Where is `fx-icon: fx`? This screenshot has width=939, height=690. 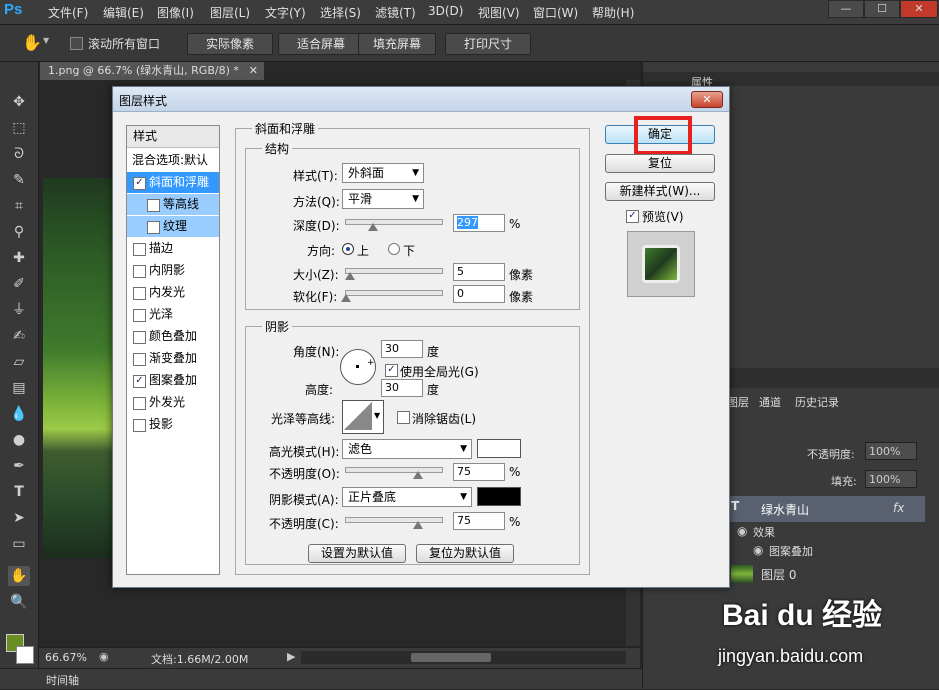 fx-icon: fx is located at coordinates (898, 508).